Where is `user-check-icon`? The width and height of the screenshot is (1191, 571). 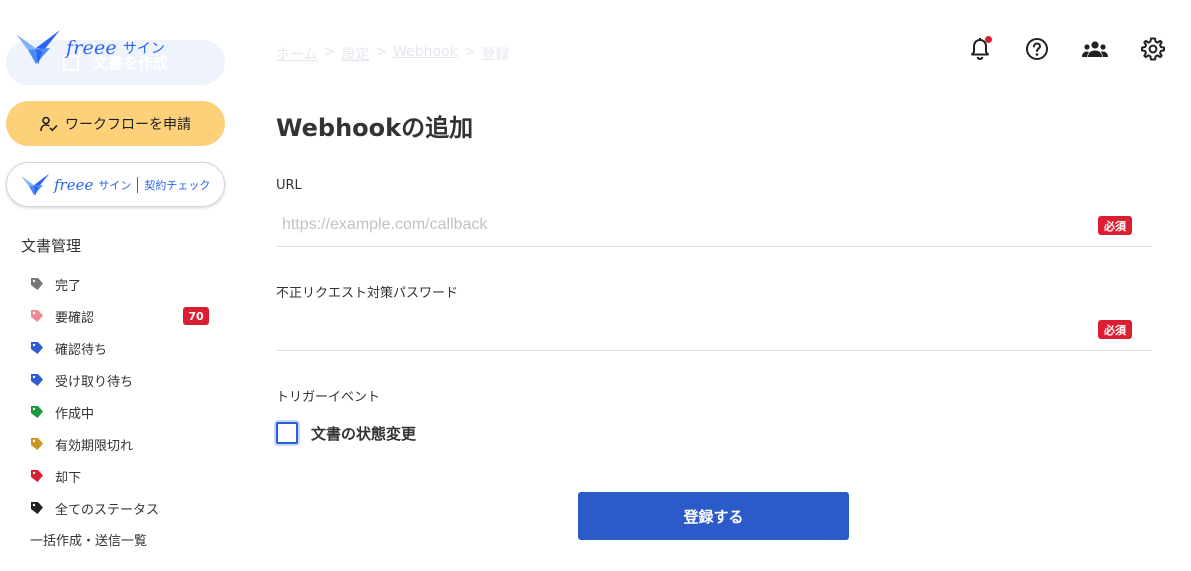
user-check-icon is located at coordinates (49, 123).